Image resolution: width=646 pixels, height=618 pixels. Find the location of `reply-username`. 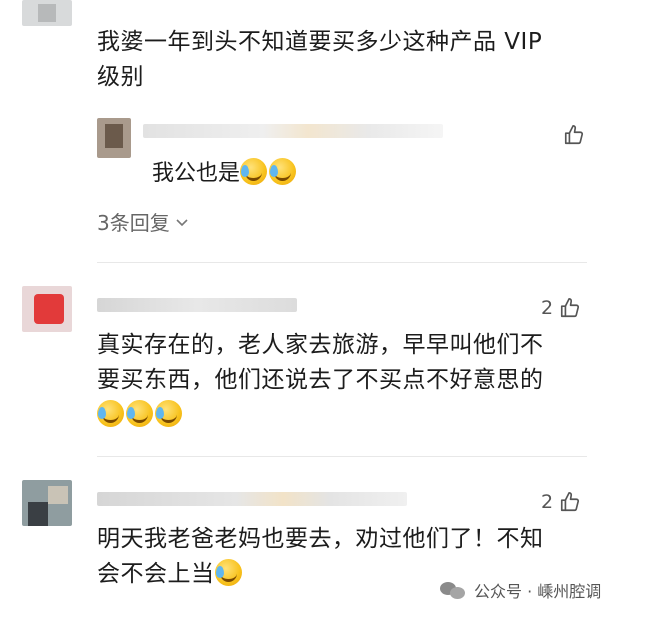

reply-username is located at coordinates (293, 131).